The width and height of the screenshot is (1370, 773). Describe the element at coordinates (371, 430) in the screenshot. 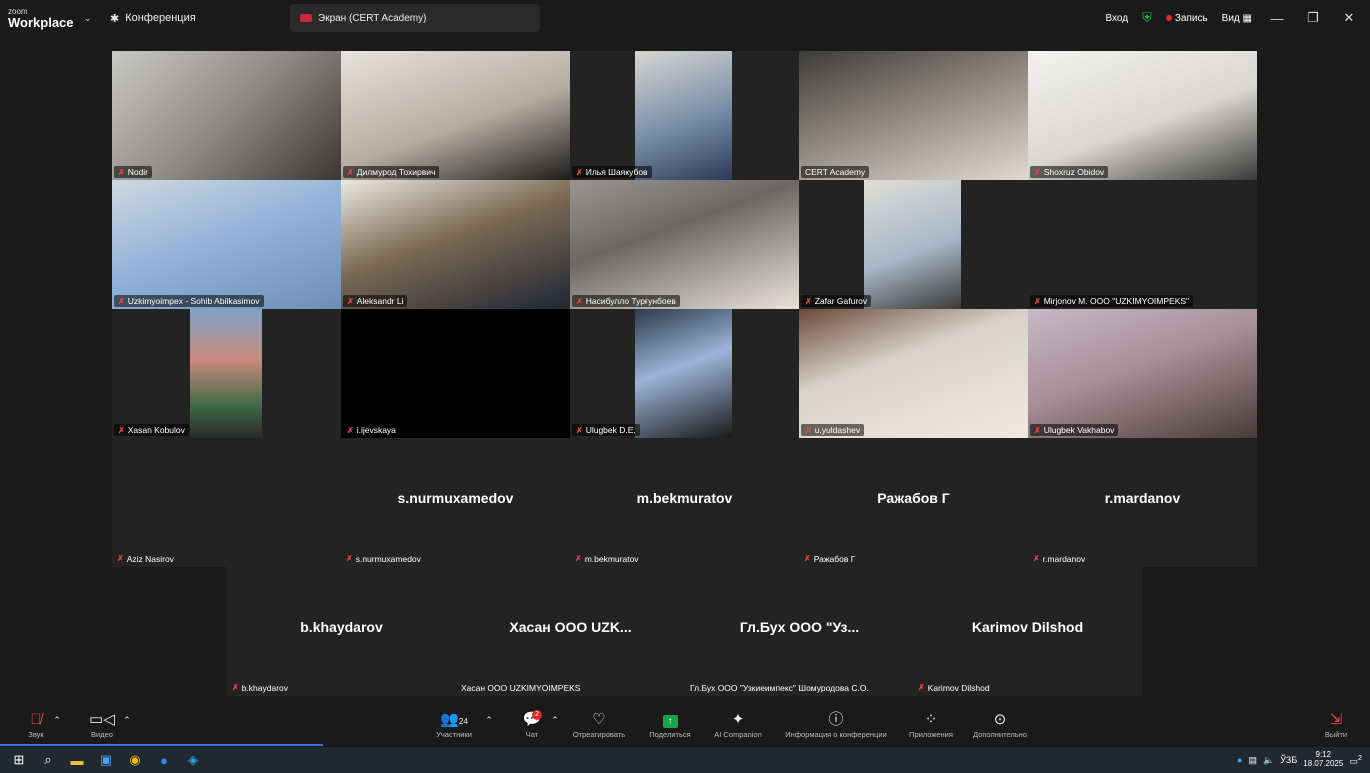

I see `participant-name-tag: ✗ i.ijevskaya` at that location.